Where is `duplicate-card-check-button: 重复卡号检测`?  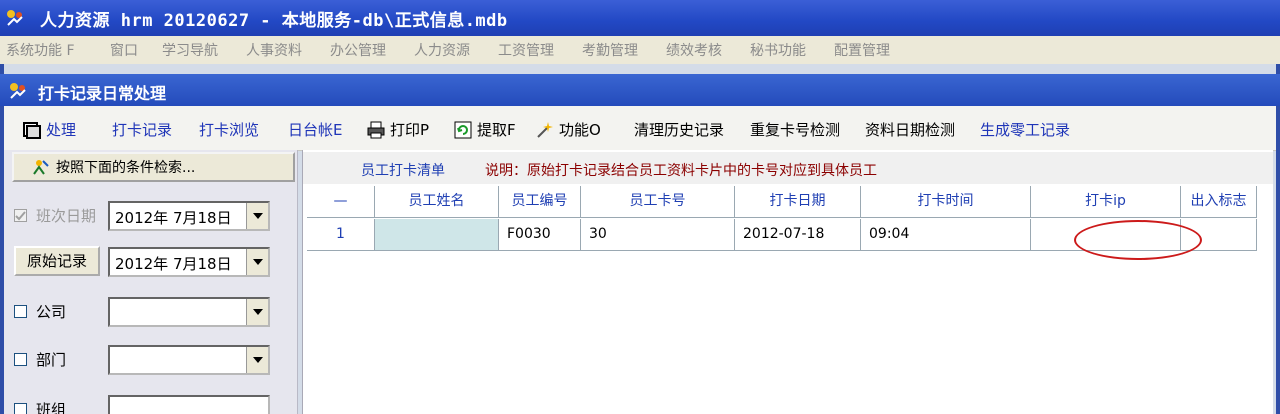
duplicate-card-check-button: 重复卡号检测 is located at coordinates (795, 129).